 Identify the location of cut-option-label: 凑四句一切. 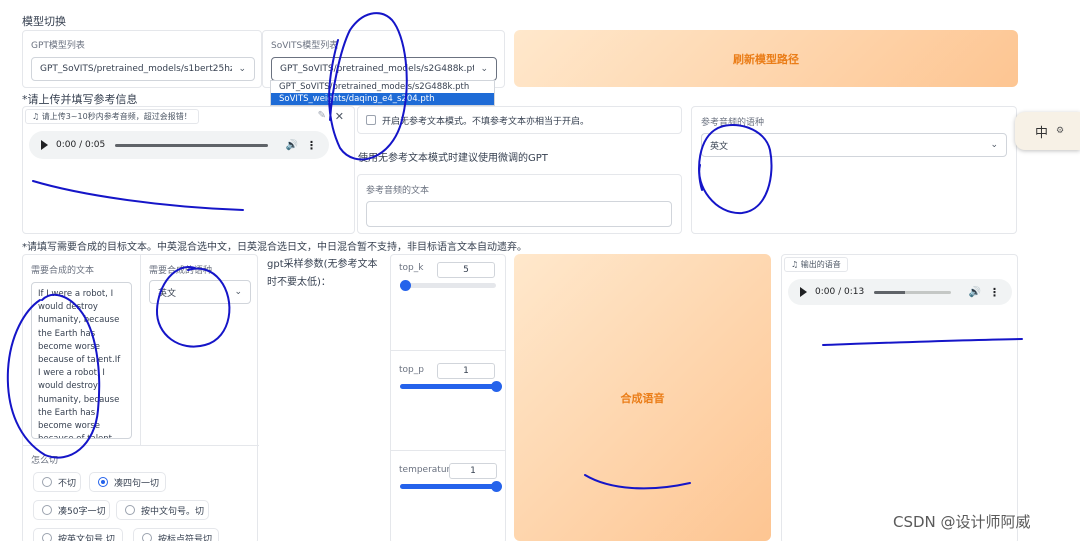
(137, 483).